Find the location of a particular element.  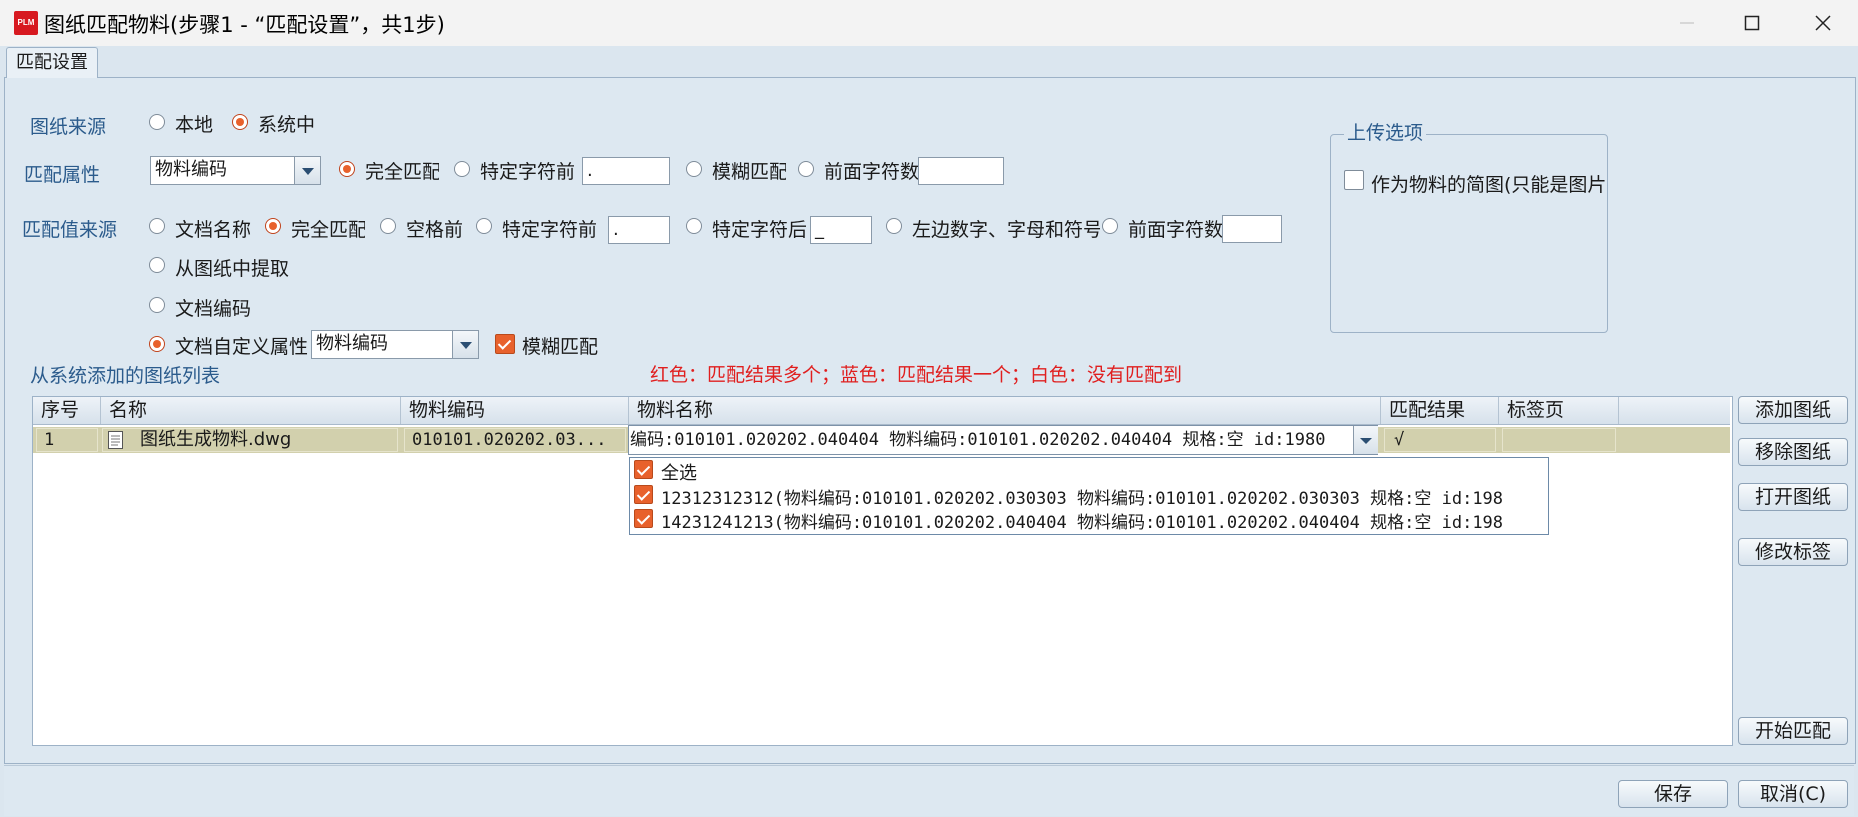

radio-before-space-label: 空格前 is located at coordinates (435, 230).